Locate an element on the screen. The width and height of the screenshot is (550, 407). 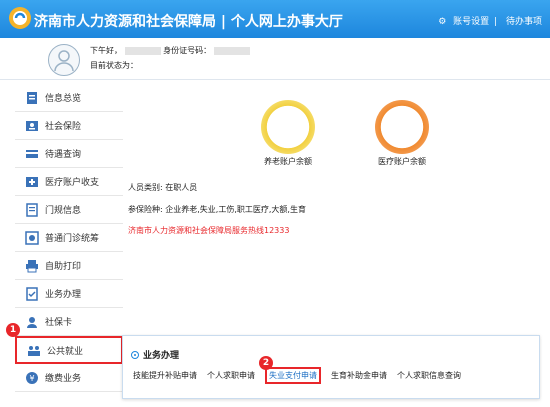
sidebar-item-label: 社保卡 is located at coordinates (59, 323).